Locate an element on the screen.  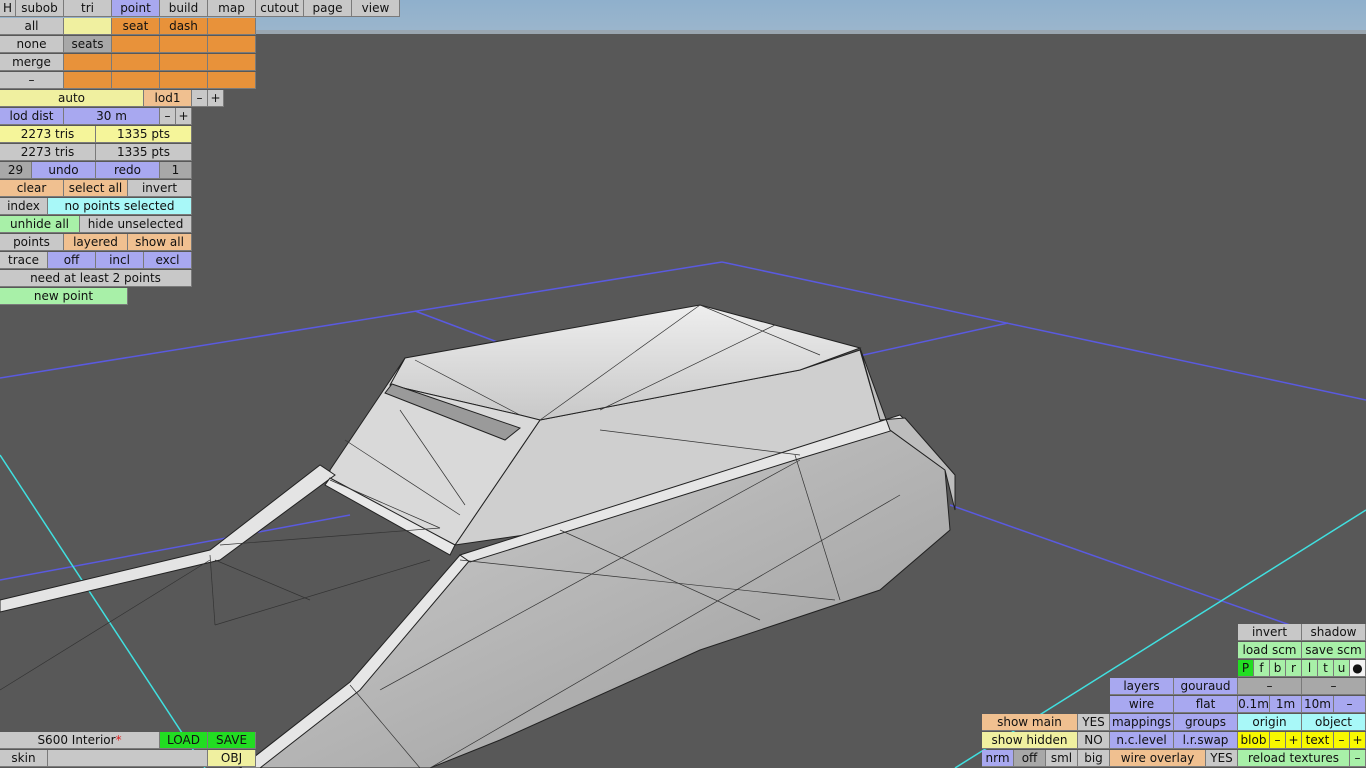
load-button: LOAD is located at coordinates (184, 740).